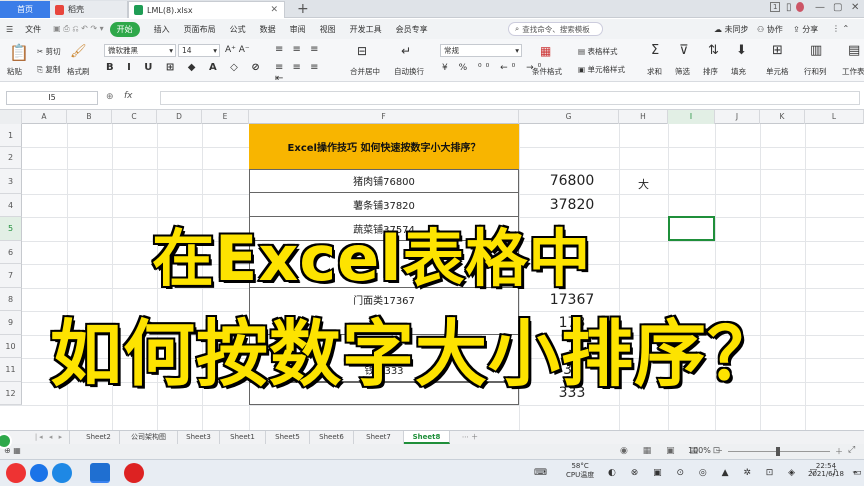 The height and width of the screenshot is (486, 864). Describe the element at coordinates (199, 50) in the screenshot. I see `font-size-select: 14 ▾` at that location.